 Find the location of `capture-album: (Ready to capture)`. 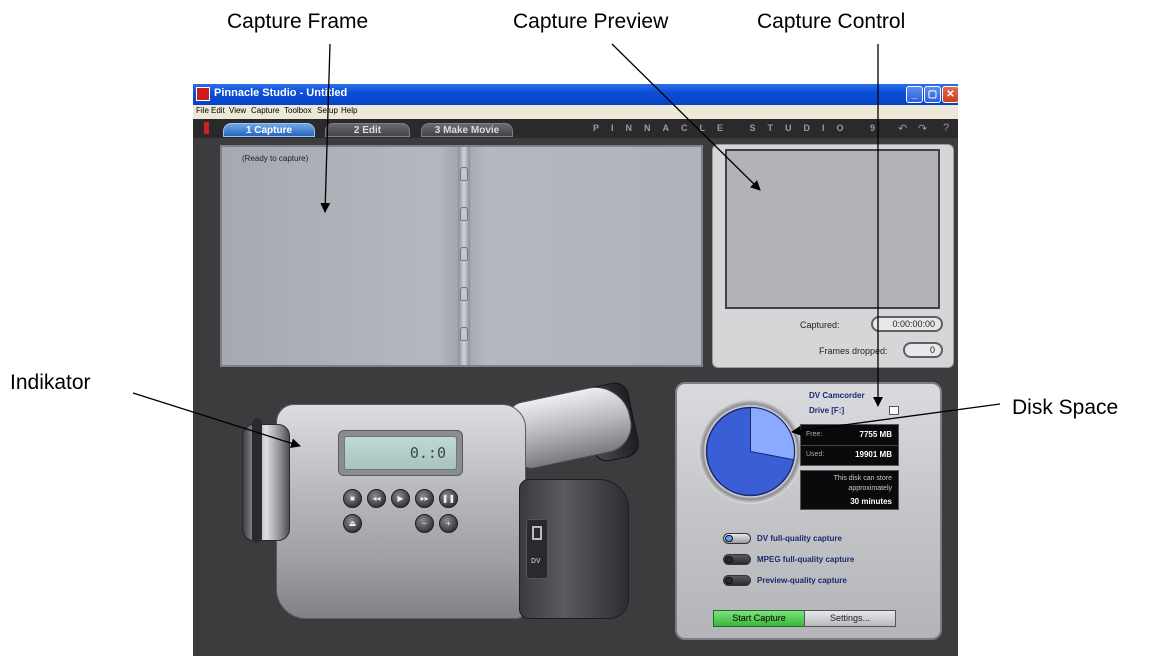

capture-album: (Ready to capture) is located at coordinates (461, 256).